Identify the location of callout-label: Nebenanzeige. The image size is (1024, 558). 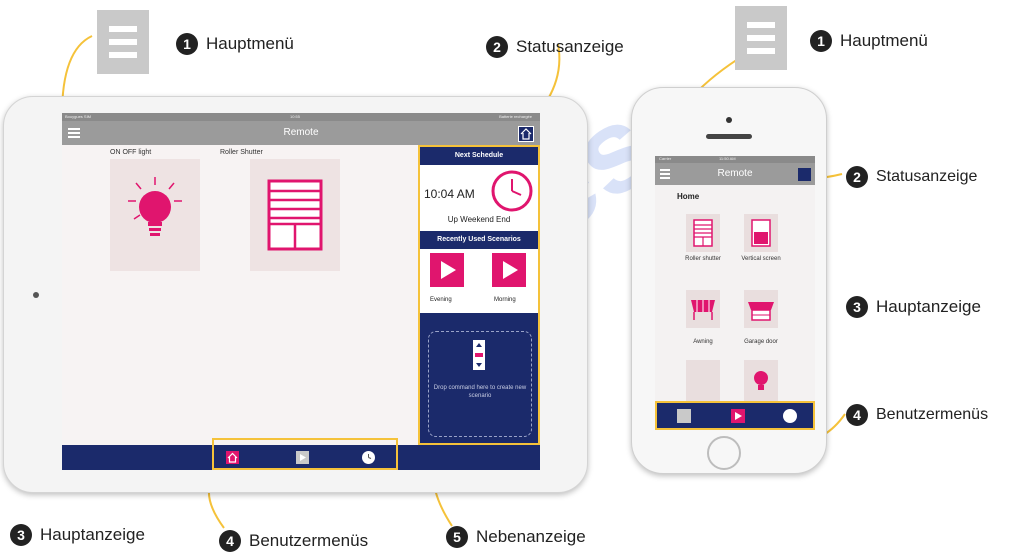
(531, 536).